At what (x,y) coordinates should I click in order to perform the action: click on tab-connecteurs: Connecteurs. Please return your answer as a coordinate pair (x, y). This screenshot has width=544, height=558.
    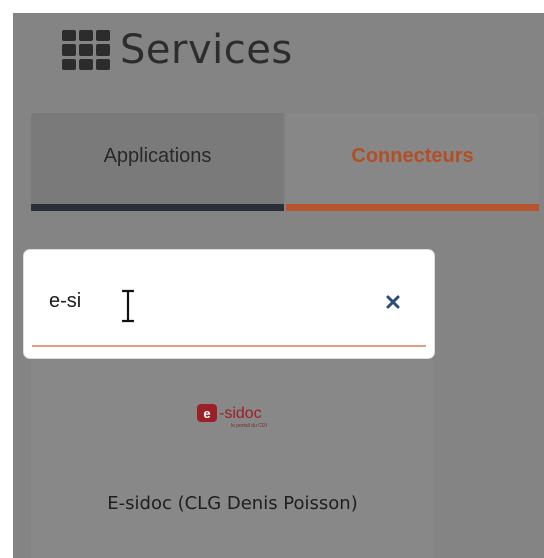
    Looking at the image, I should click on (412, 162).